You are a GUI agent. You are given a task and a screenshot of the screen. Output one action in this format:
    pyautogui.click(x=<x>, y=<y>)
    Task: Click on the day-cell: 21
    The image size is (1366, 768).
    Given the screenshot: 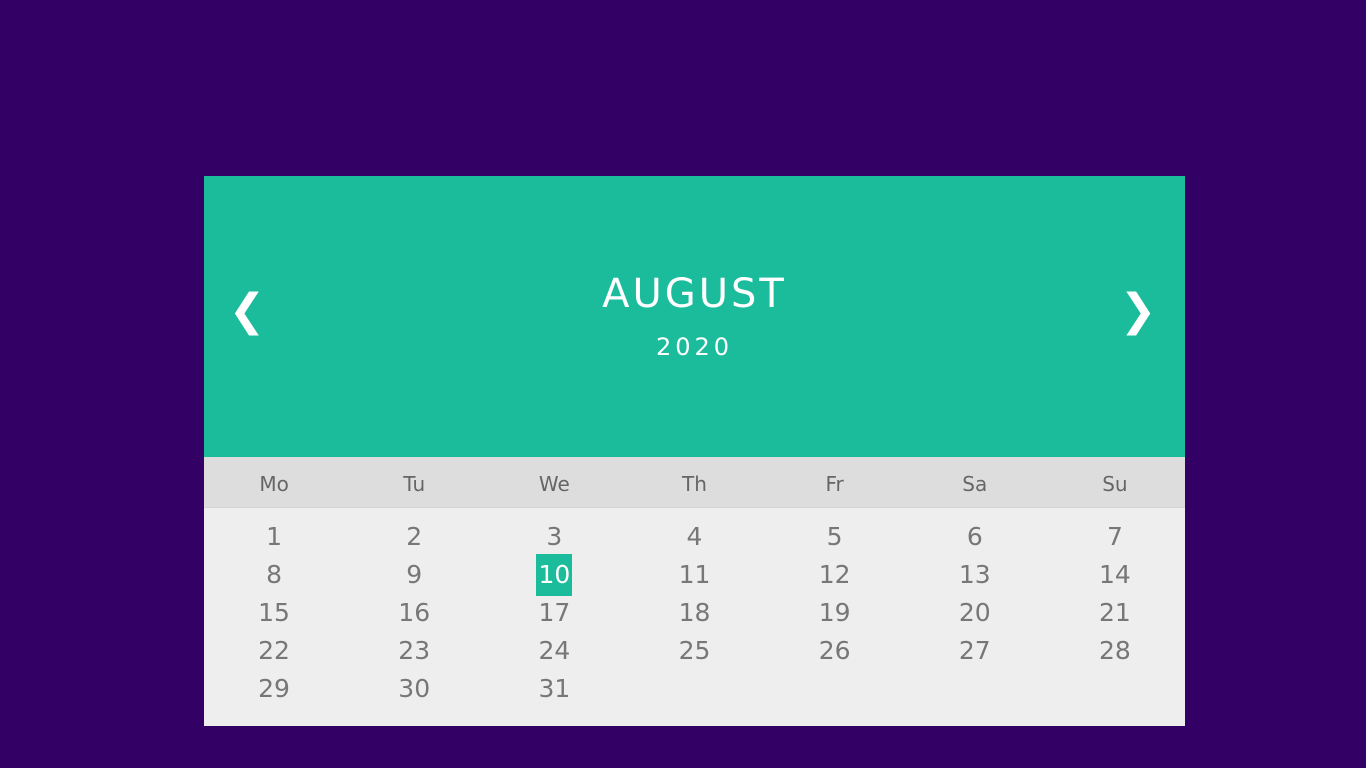 What is the action you would take?
    pyautogui.click(x=1115, y=613)
    